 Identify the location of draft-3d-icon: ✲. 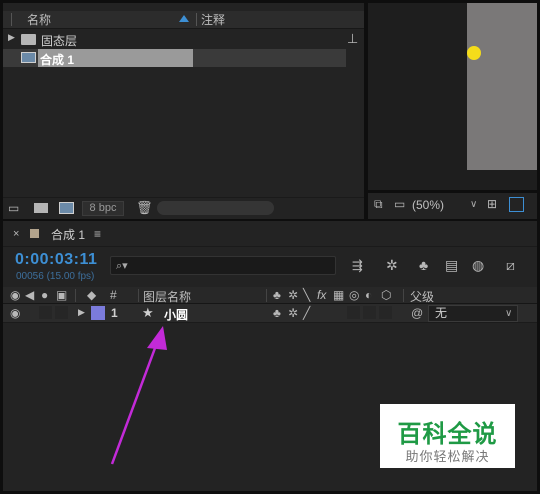
(392, 265).